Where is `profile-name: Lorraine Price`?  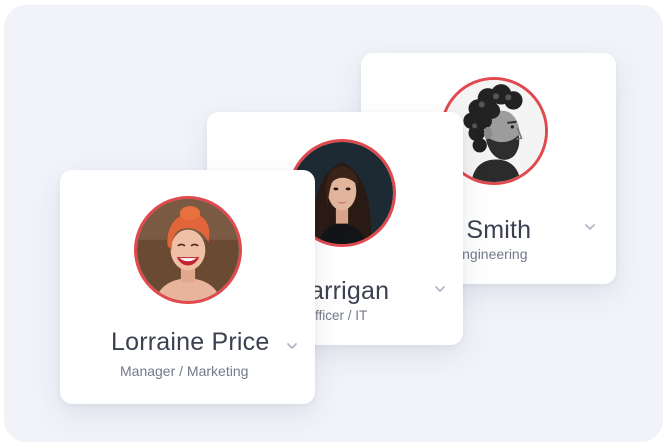 profile-name: Lorraine Price is located at coordinates (190, 342).